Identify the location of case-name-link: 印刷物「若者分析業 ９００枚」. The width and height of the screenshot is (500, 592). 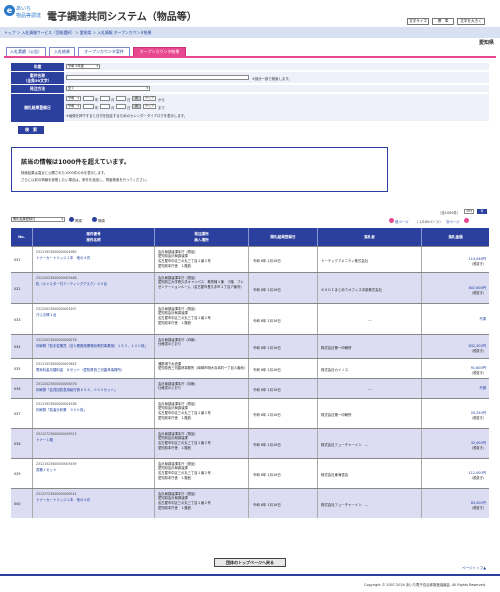
(94, 409).